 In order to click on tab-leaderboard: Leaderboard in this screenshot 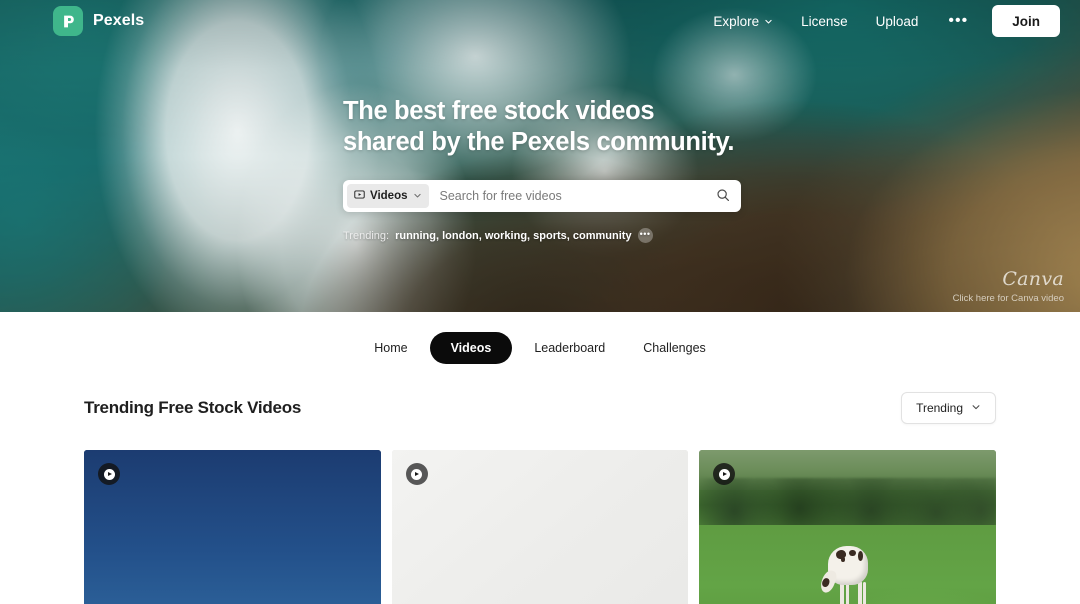, I will do `click(569, 348)`.